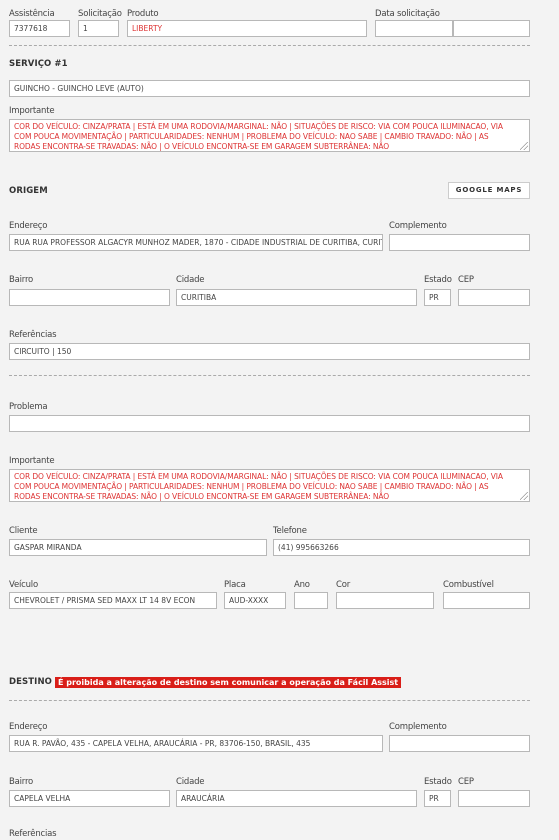  Describe the element at coordinates (39, 28) in the screenshot. I see `assistencia-field: 7377618` at that location.